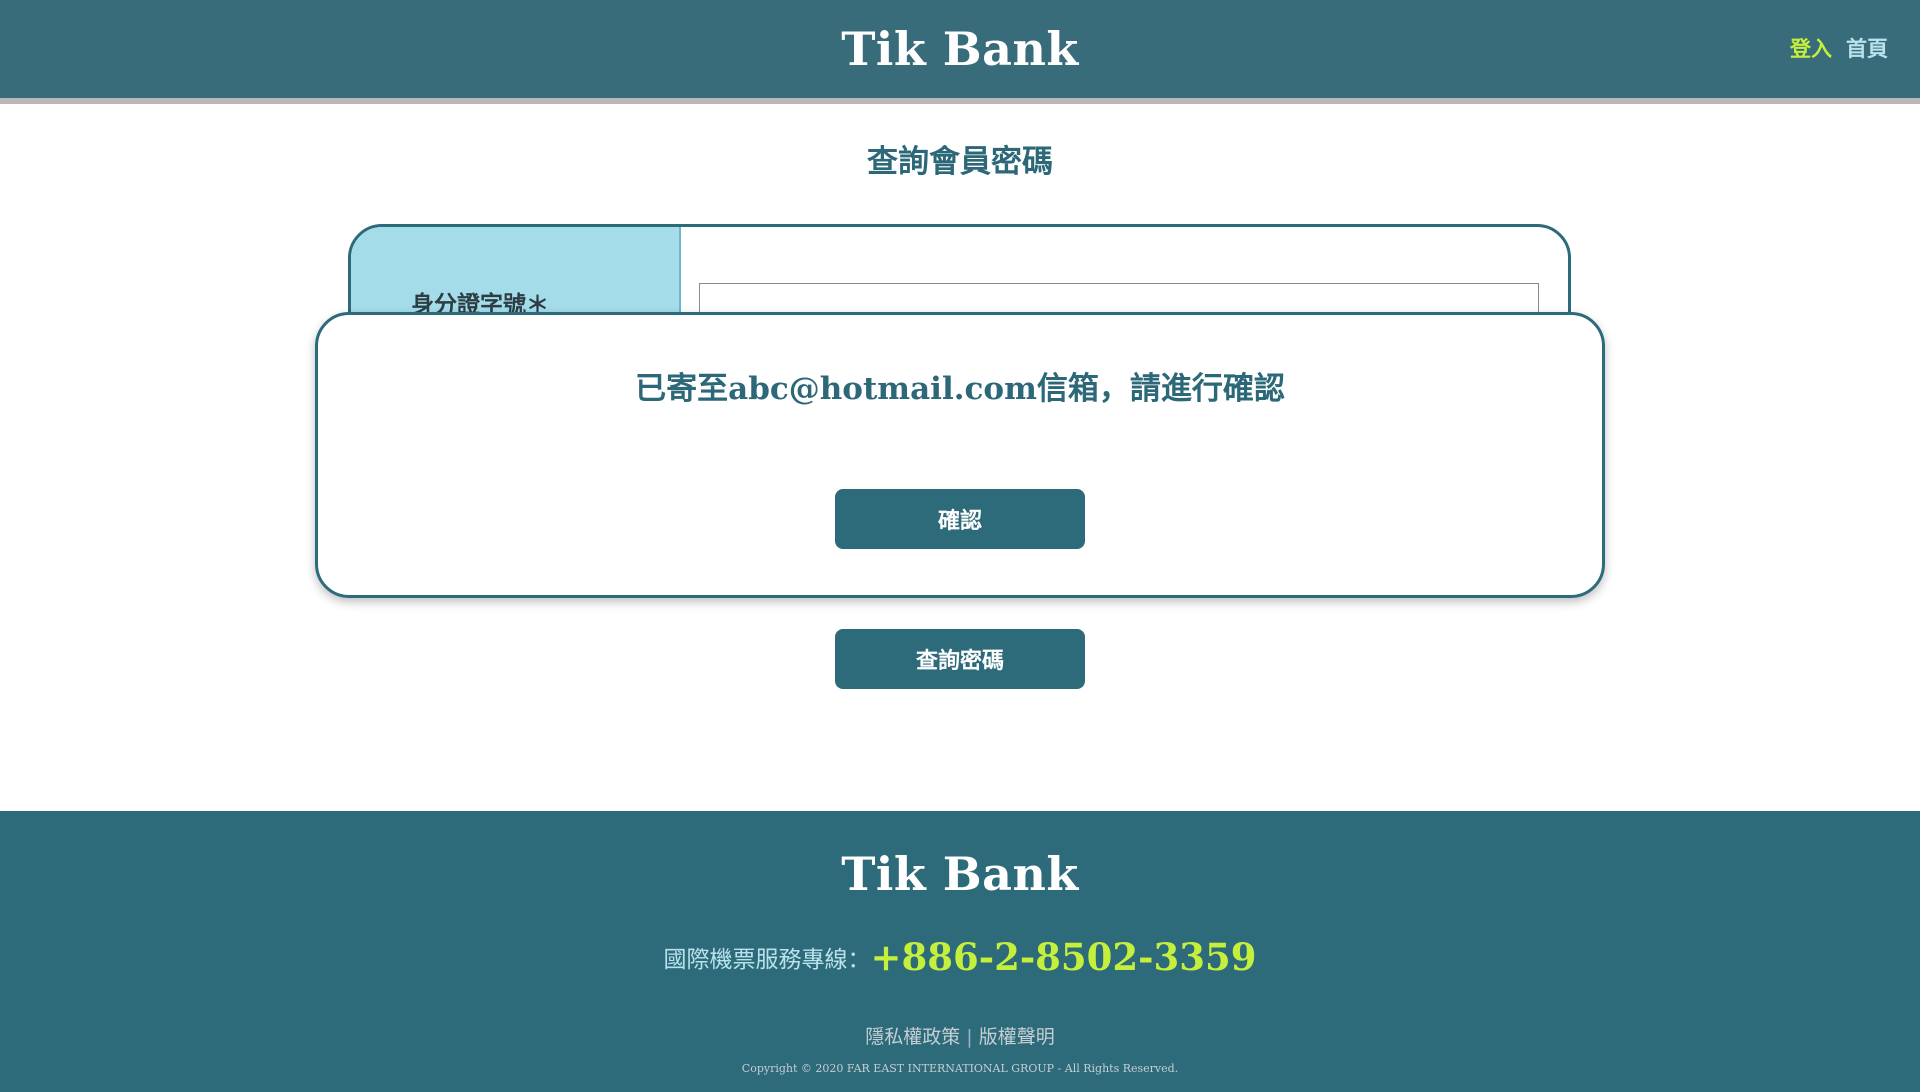  What do you see at coordinates (1839, 49) in the screenshot?
I see `top-nav: 登入 首頁` at bounding box center [1839, 49].